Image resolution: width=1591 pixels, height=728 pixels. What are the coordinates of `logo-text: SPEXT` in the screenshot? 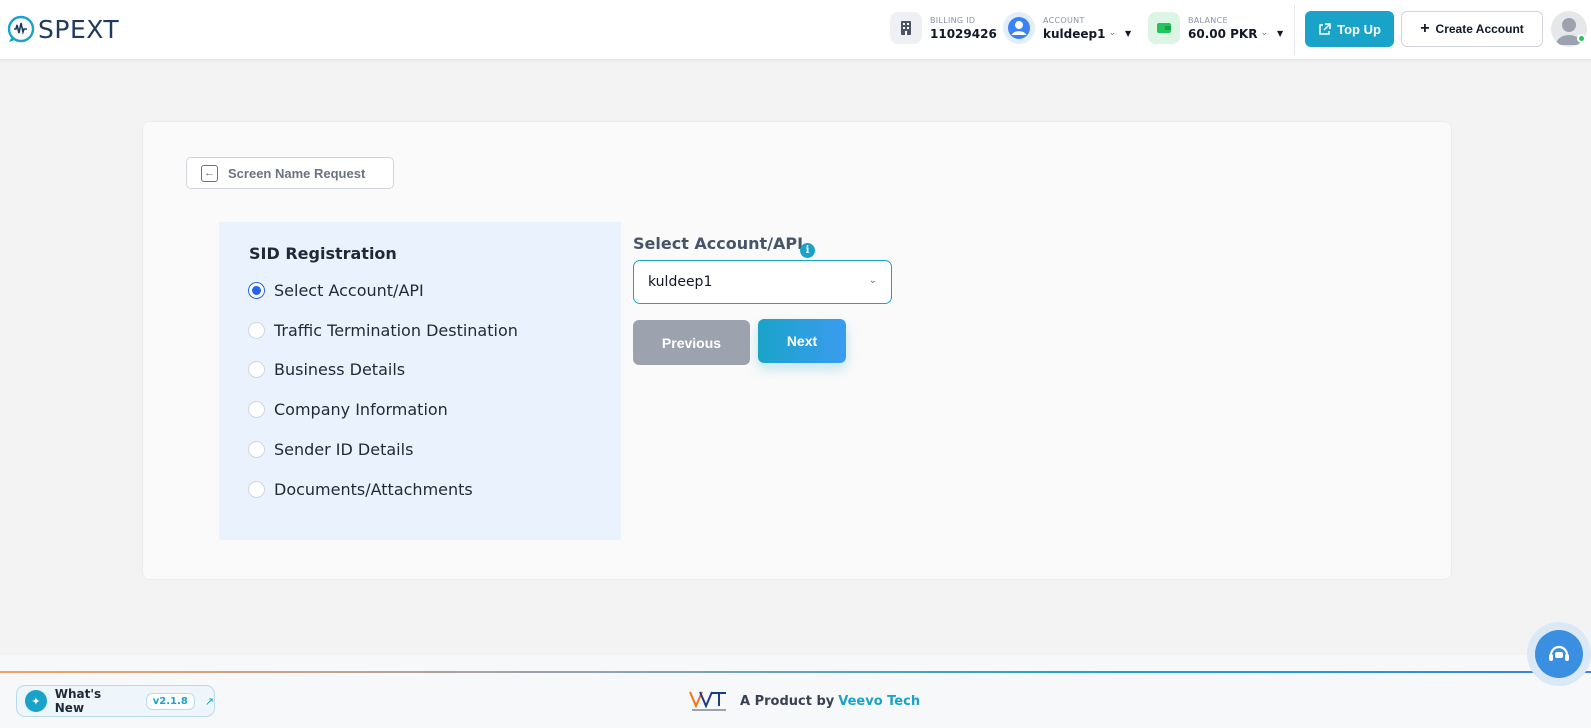 It's located at (79, 29).